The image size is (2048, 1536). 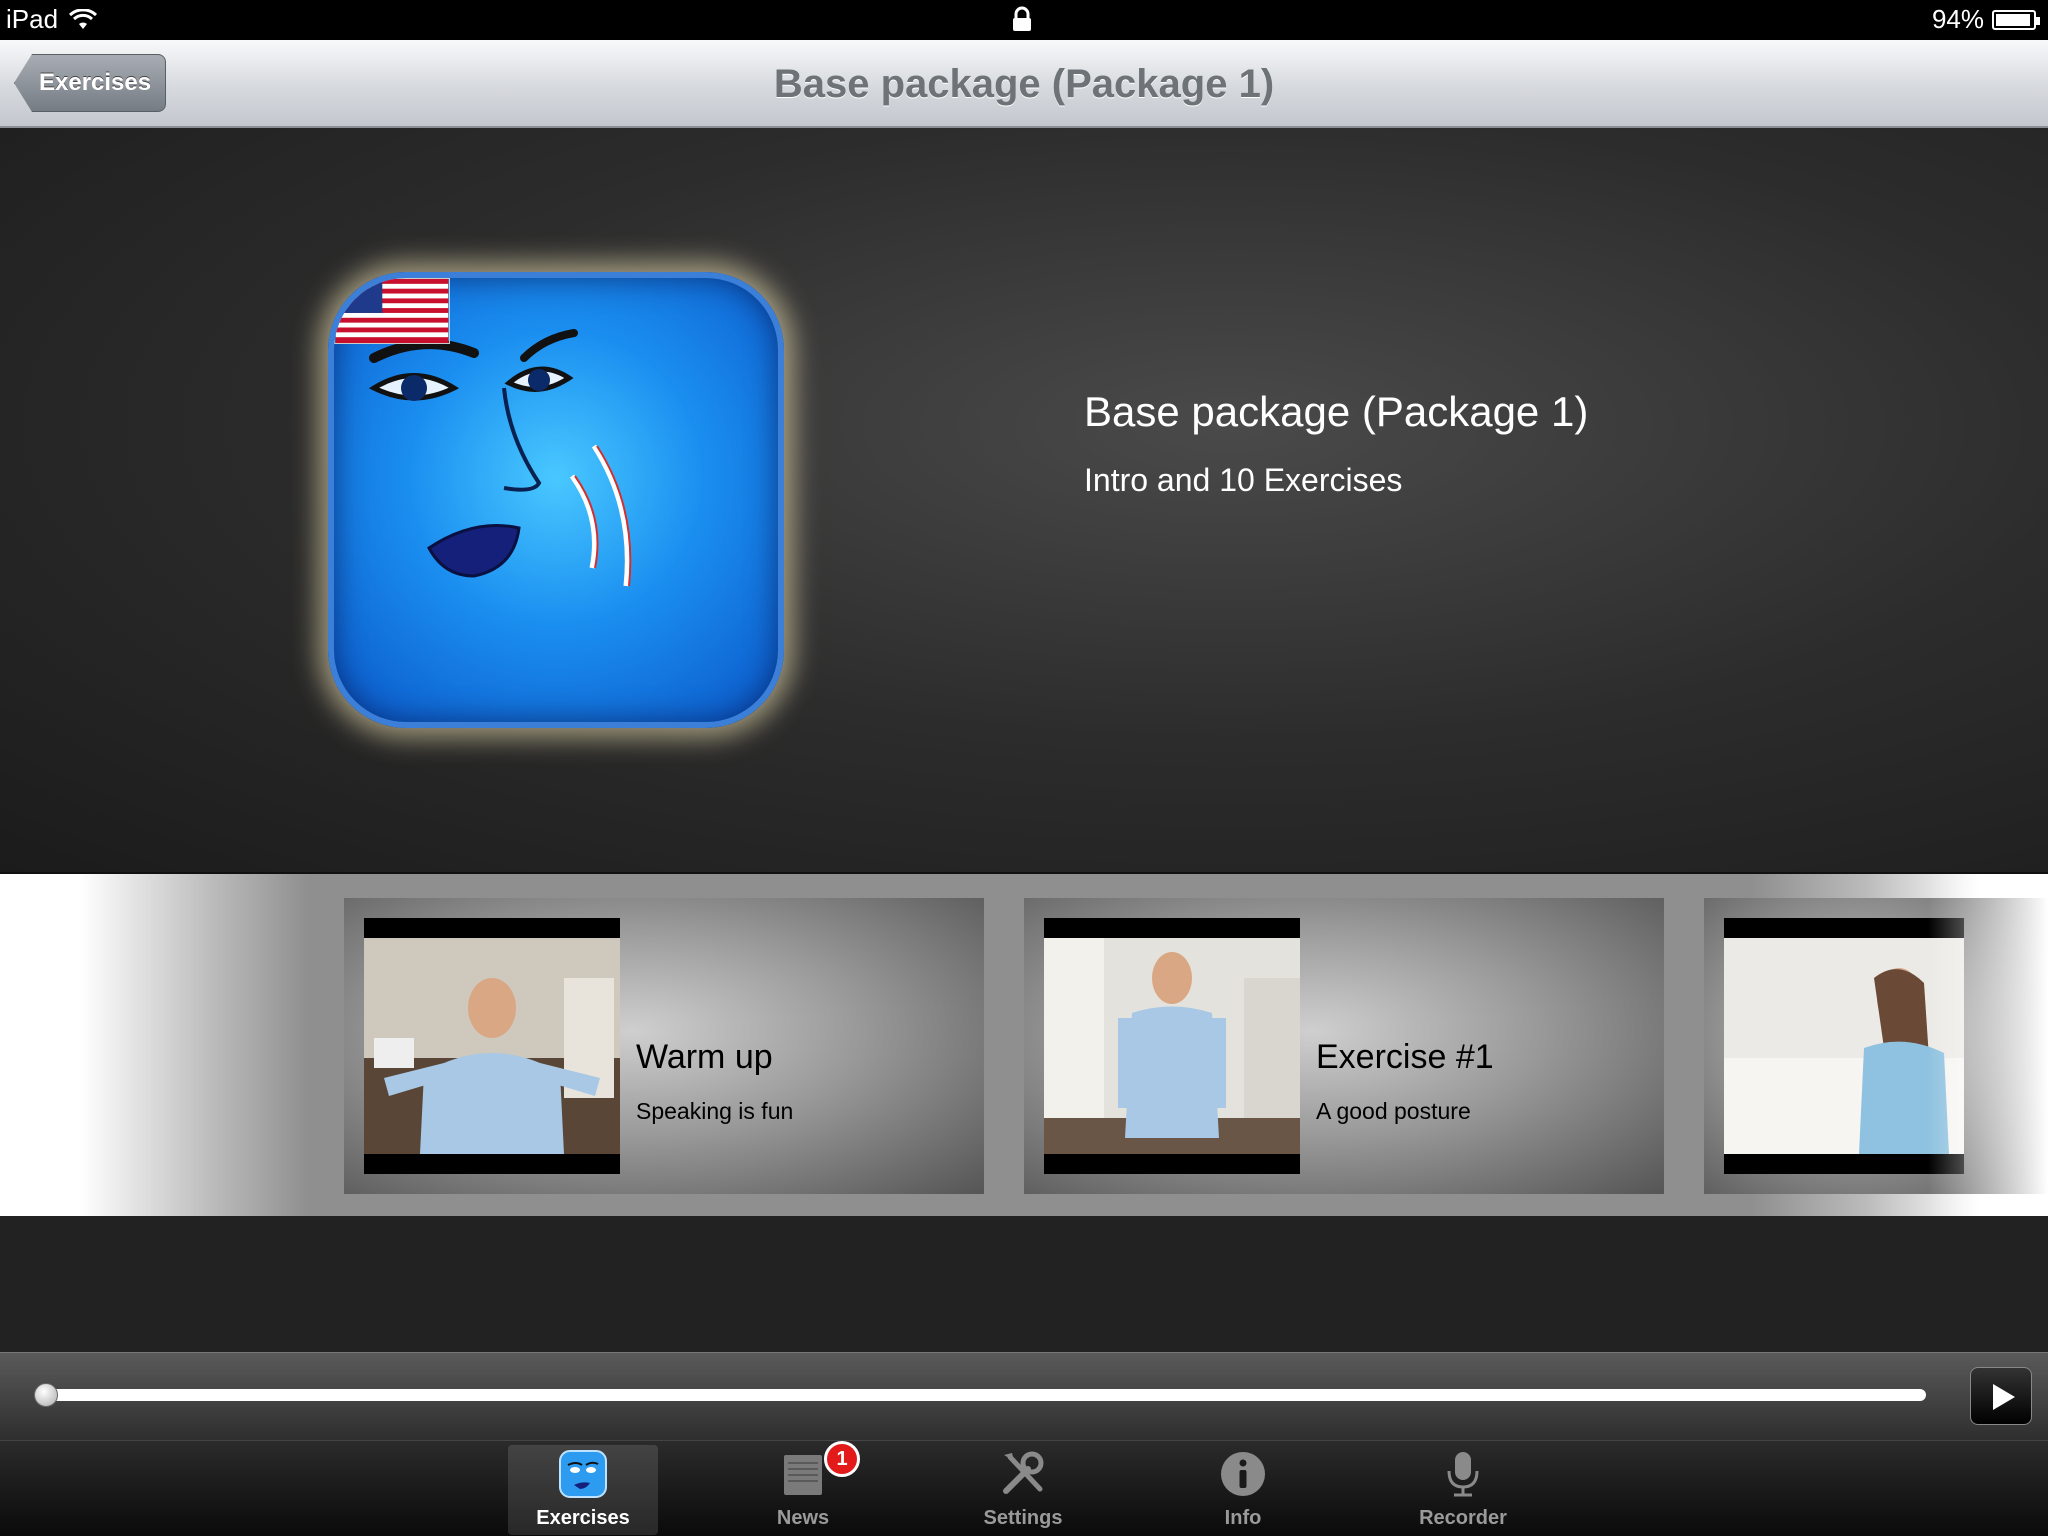 I want to click on status-bar: iPad 94%, so click(x=1024, y=20).